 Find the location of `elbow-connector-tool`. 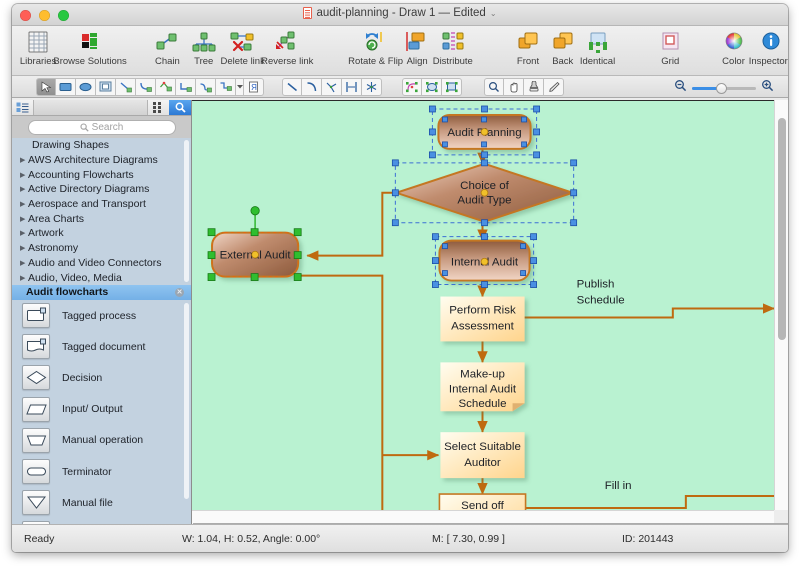

elbow-connector-tool is located at coordinates (146, 86).